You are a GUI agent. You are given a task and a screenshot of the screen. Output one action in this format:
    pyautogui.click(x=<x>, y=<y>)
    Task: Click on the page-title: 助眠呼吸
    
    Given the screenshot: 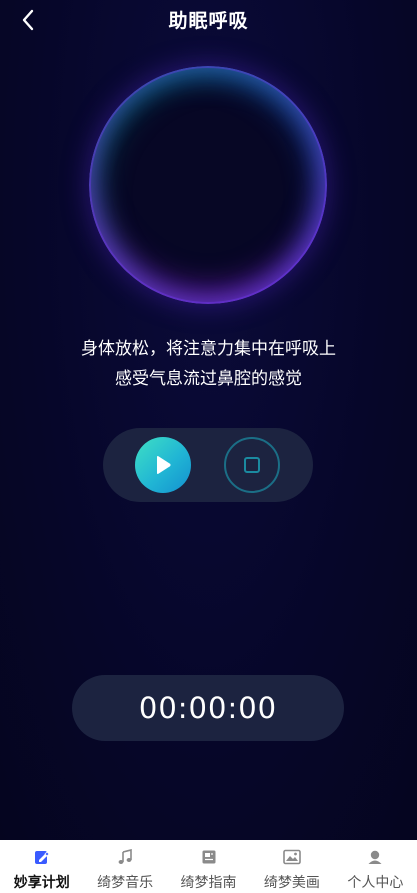 What is the action you would take?
    pyautogui.click(x=208, y=21)
    